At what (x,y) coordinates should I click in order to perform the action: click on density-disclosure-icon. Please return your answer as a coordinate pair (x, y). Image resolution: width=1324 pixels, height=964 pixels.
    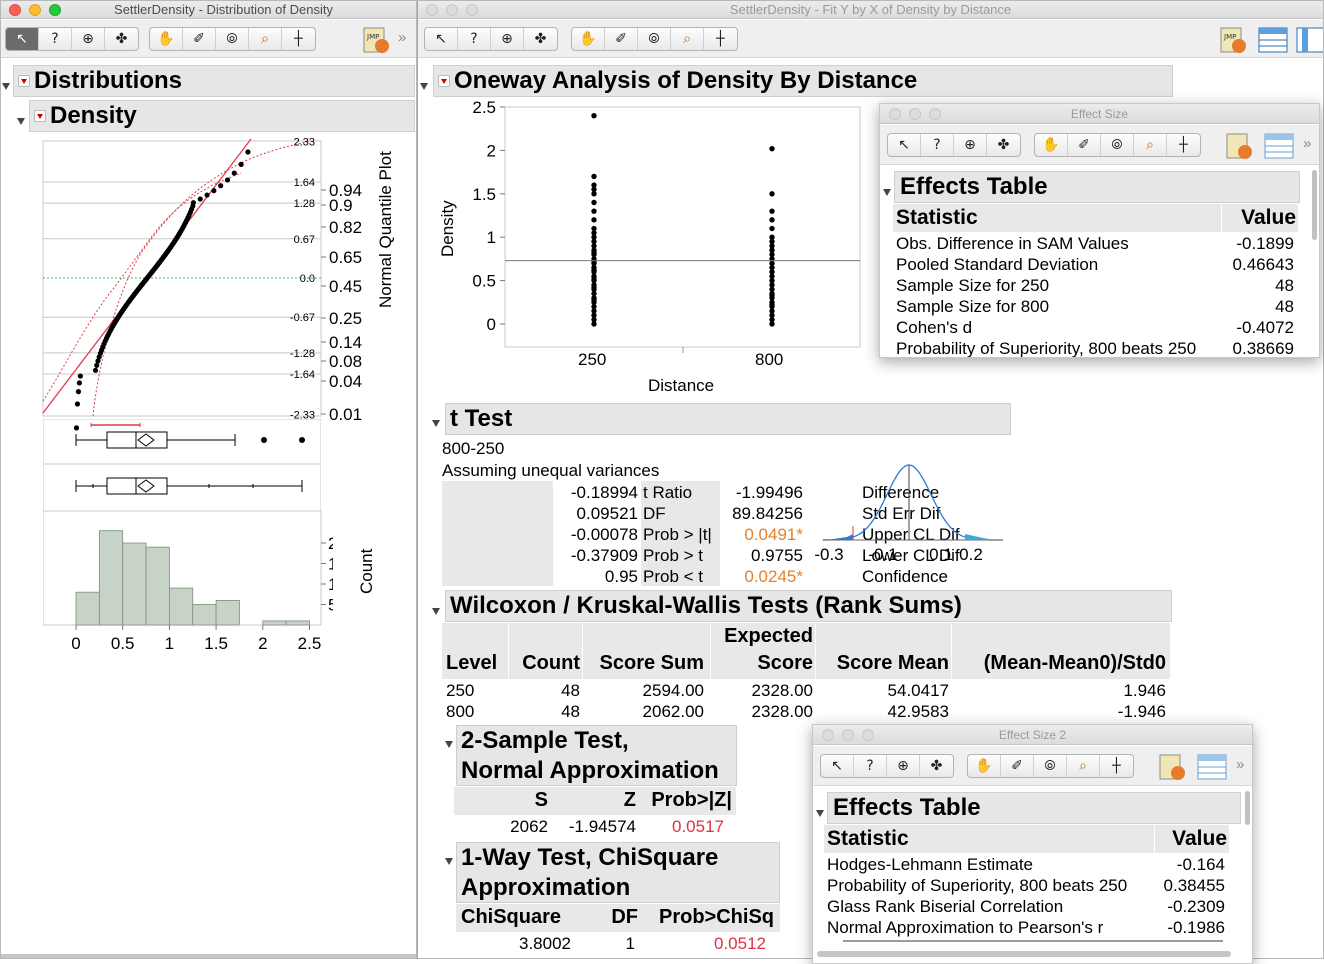
    Looking at the image, I should click on (21, 121).